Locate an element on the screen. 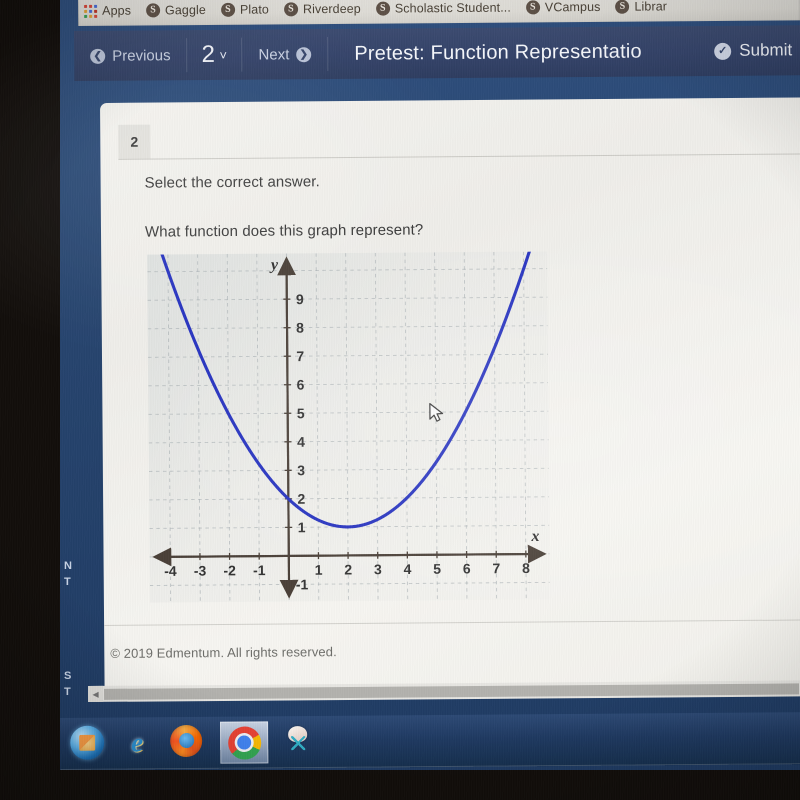 This screenshot has width=800, height=800. submit-label: Submit is located at coordinates (766, 50).